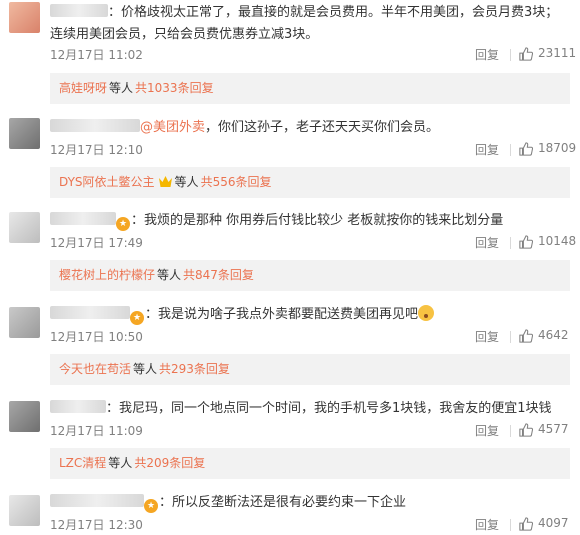 The width and height of the screenshot is (580, 535). I want to click on comment-text-block: ★ ：我烦的是那种 你用券后付钱比较少 老板就按你的钱来比划分量, so click(310, 221).